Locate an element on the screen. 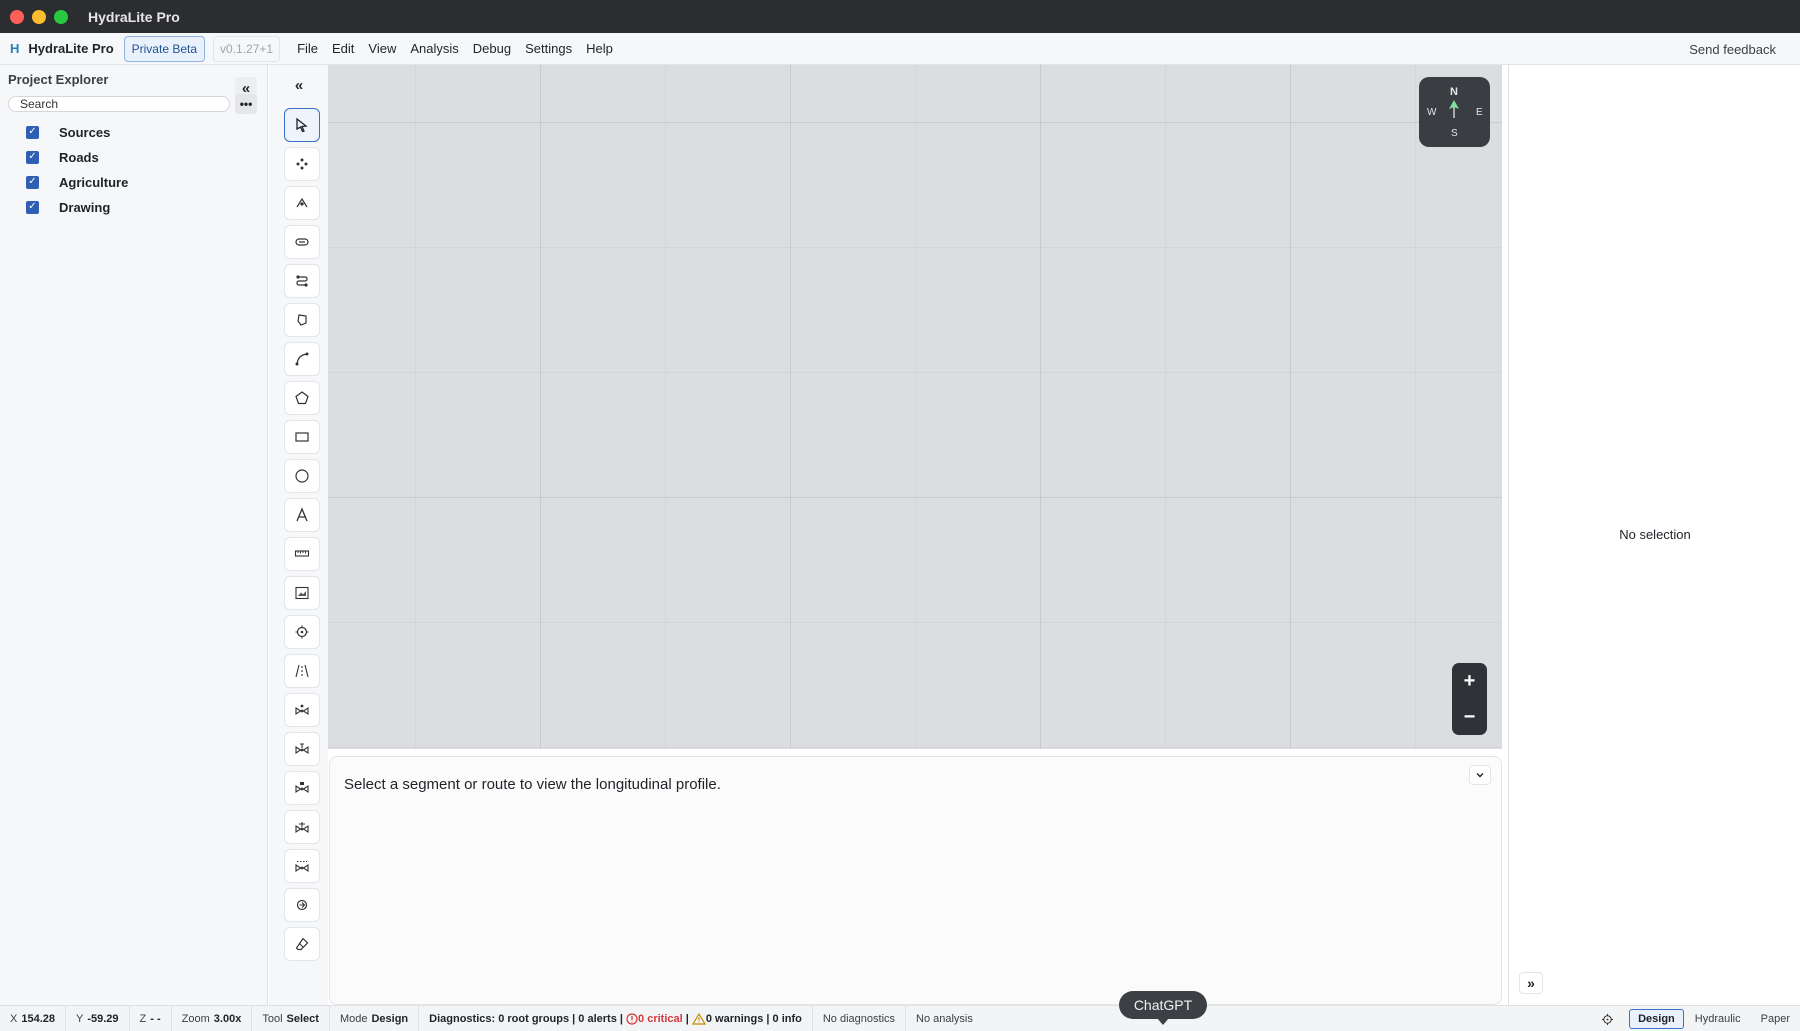  chatgpt-tooltip: ChatGPT is located at coordinates (1163, 1008).